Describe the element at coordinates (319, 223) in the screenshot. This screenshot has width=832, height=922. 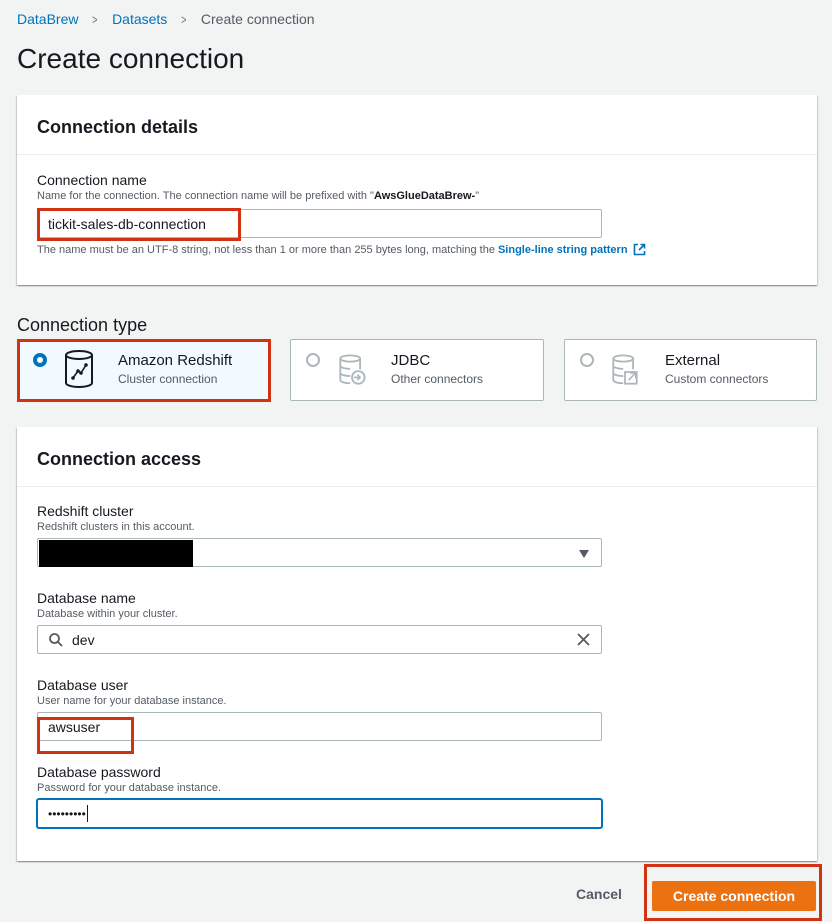
I see `connection-name-input: tickit-sales-db-connection` at that location.